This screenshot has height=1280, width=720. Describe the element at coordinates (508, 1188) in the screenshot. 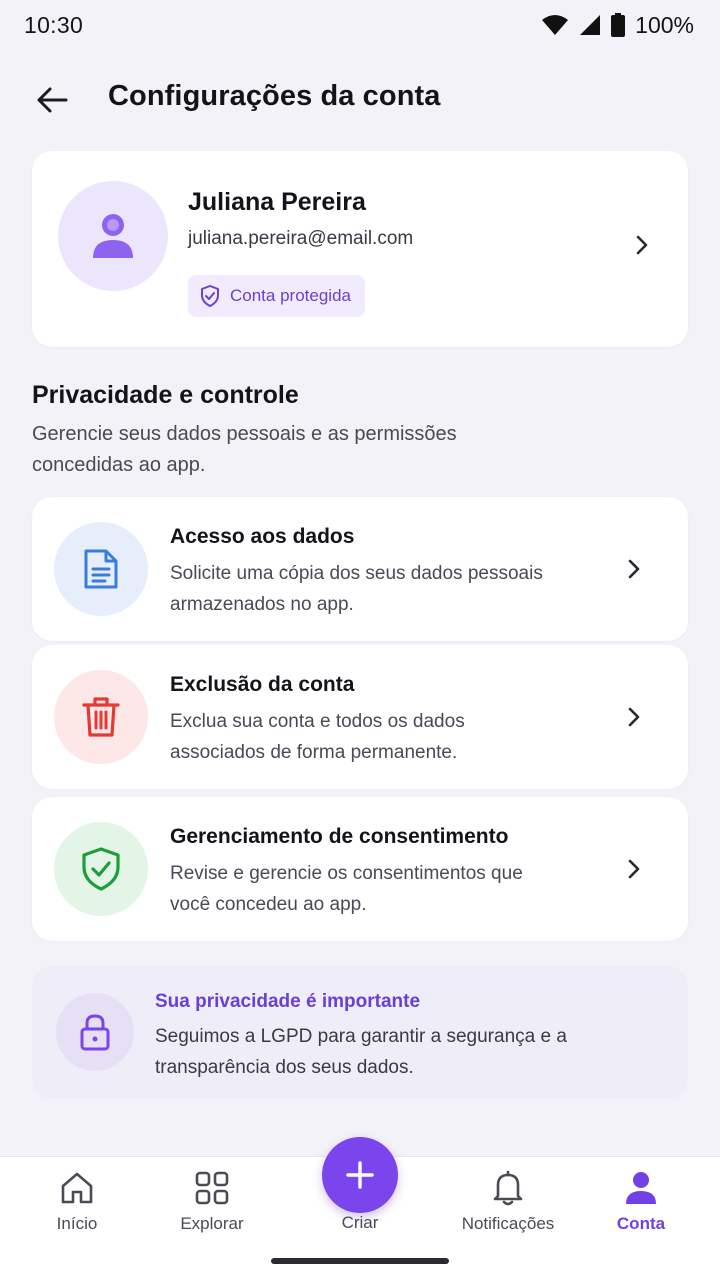

I see `bell-icon` at that location.